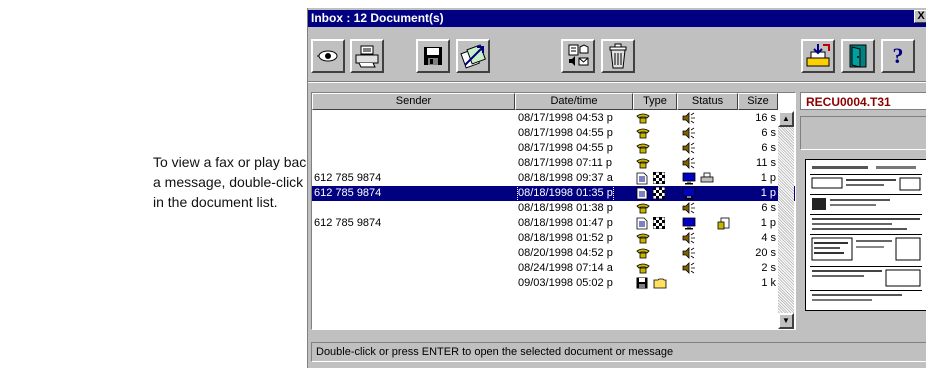 This screenshot has height=368, width=926. What do you see at coordinates (768, 238) in the screenshot?
I see `row-size: 4 s` at bounding box center [768, 238].